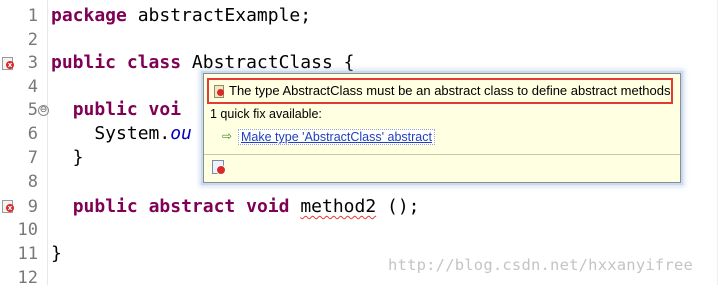 The height and width of the screenshot is (290, 718). What do you see at coordinates (268, 206) in the screenshot?
I see `keyword: void` at bounding box center [268, 206].